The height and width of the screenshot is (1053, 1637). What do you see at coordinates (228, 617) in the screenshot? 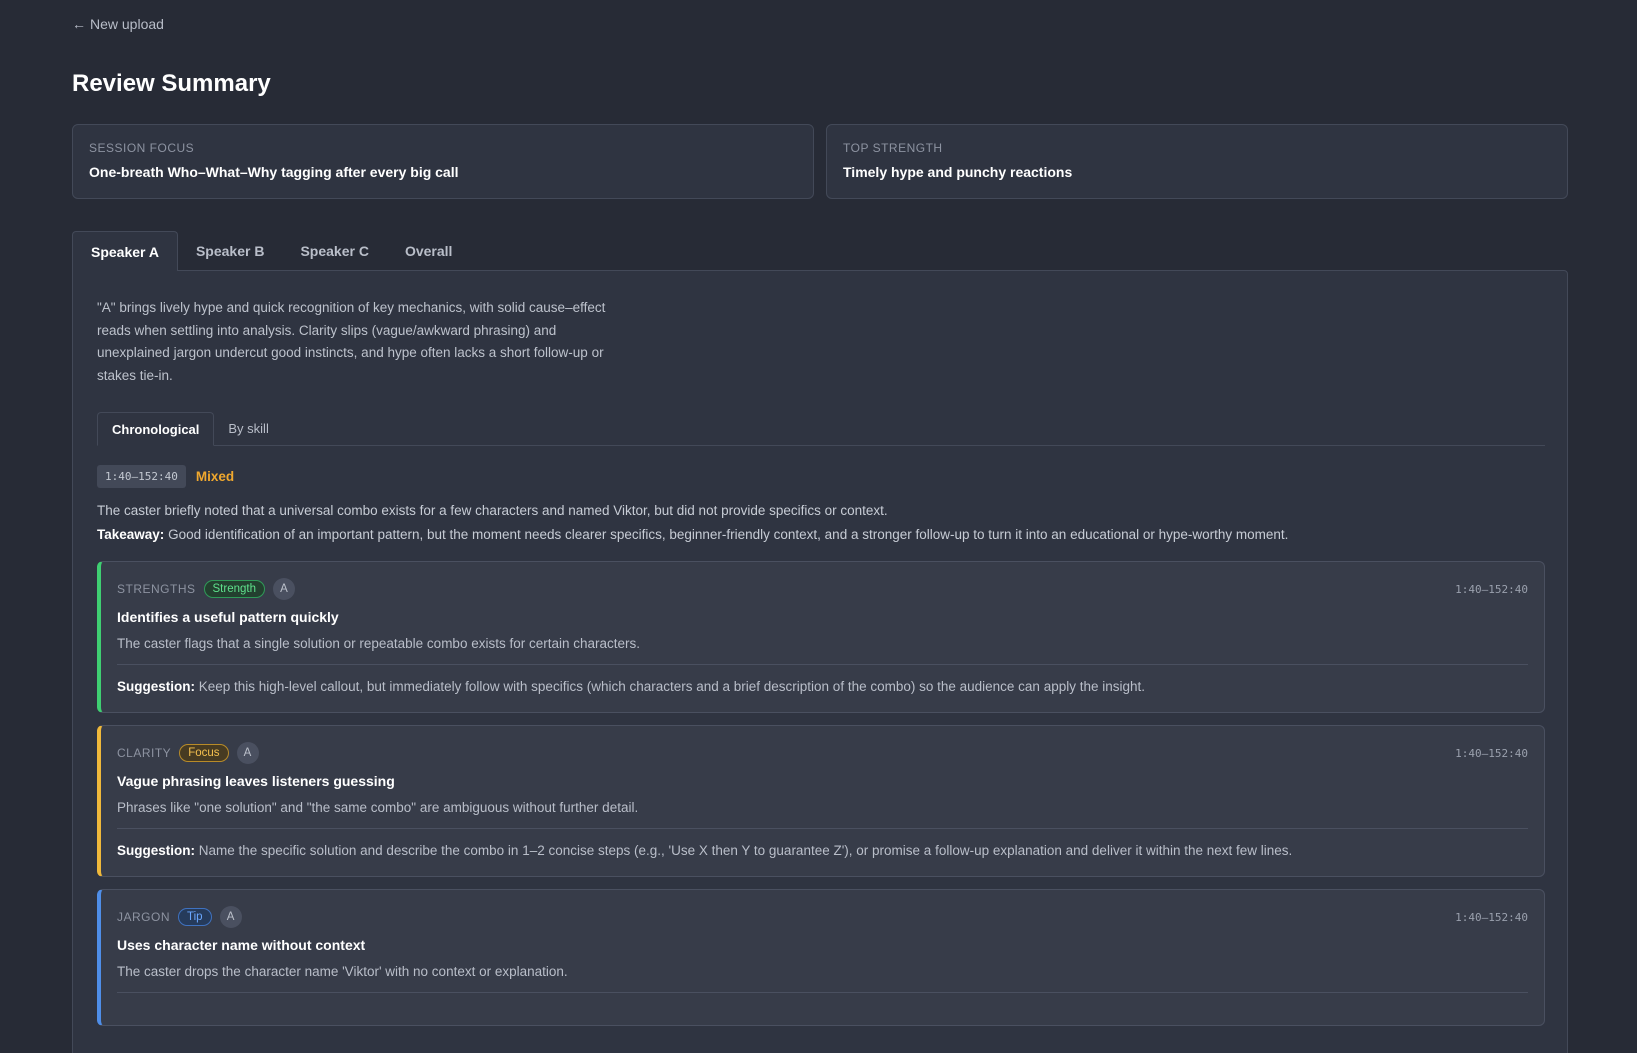
I see `card-title: Identifies a useful pattern quickly` at bounding box center [228, 617].